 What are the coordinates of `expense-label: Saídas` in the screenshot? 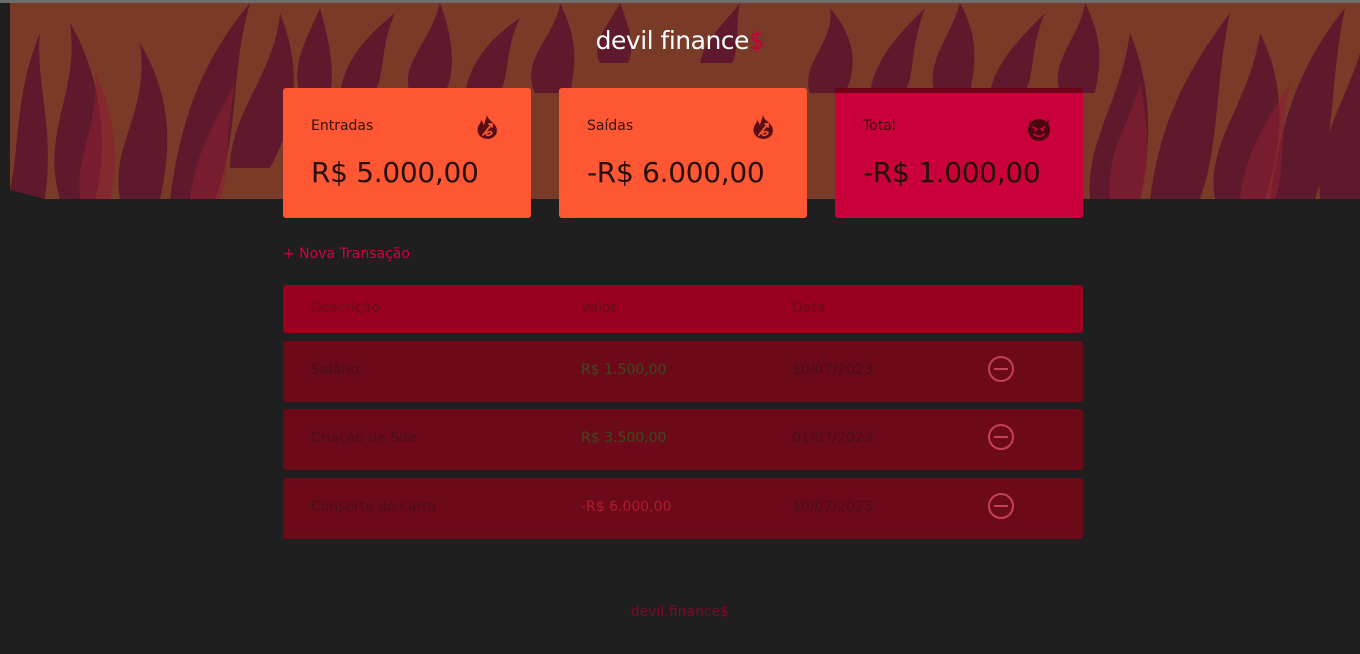 It's located at (610, 126).